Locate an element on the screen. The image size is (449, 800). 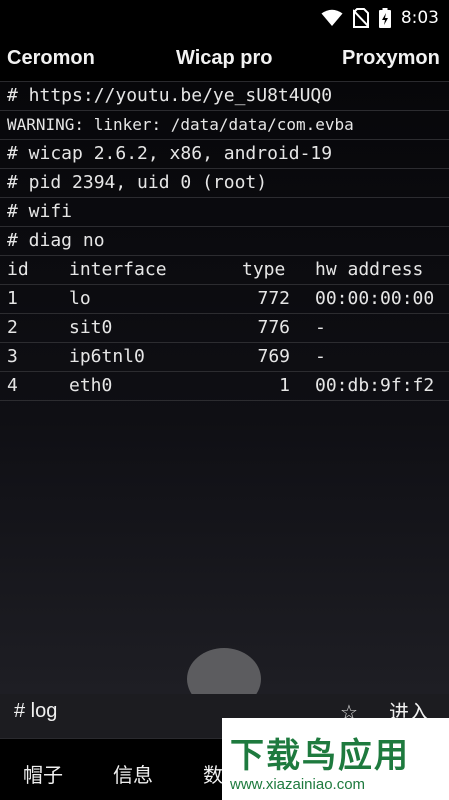
watermark-title: 下载鸟应用 is located at coordinates (320, 756).